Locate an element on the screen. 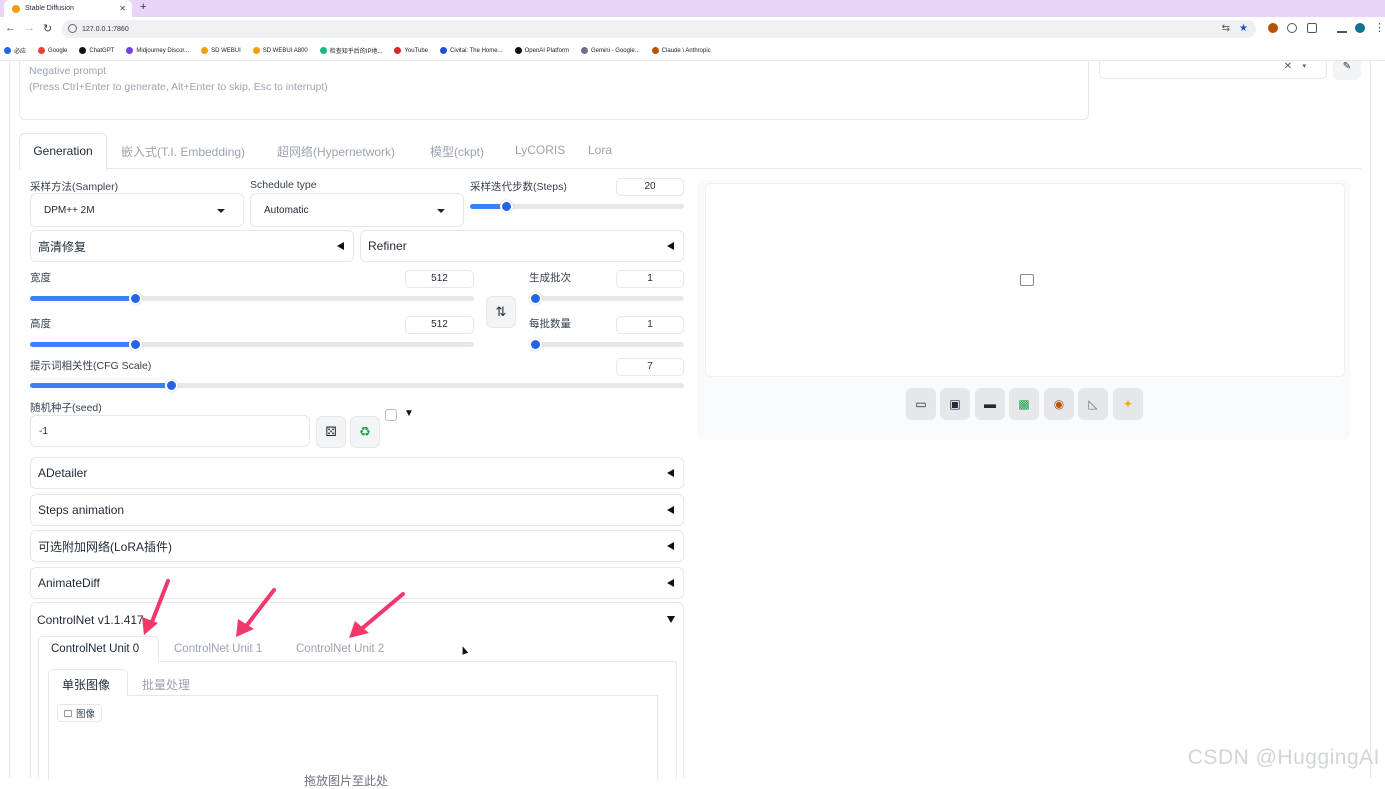  history-icon is located at coordinates (1292, 28).